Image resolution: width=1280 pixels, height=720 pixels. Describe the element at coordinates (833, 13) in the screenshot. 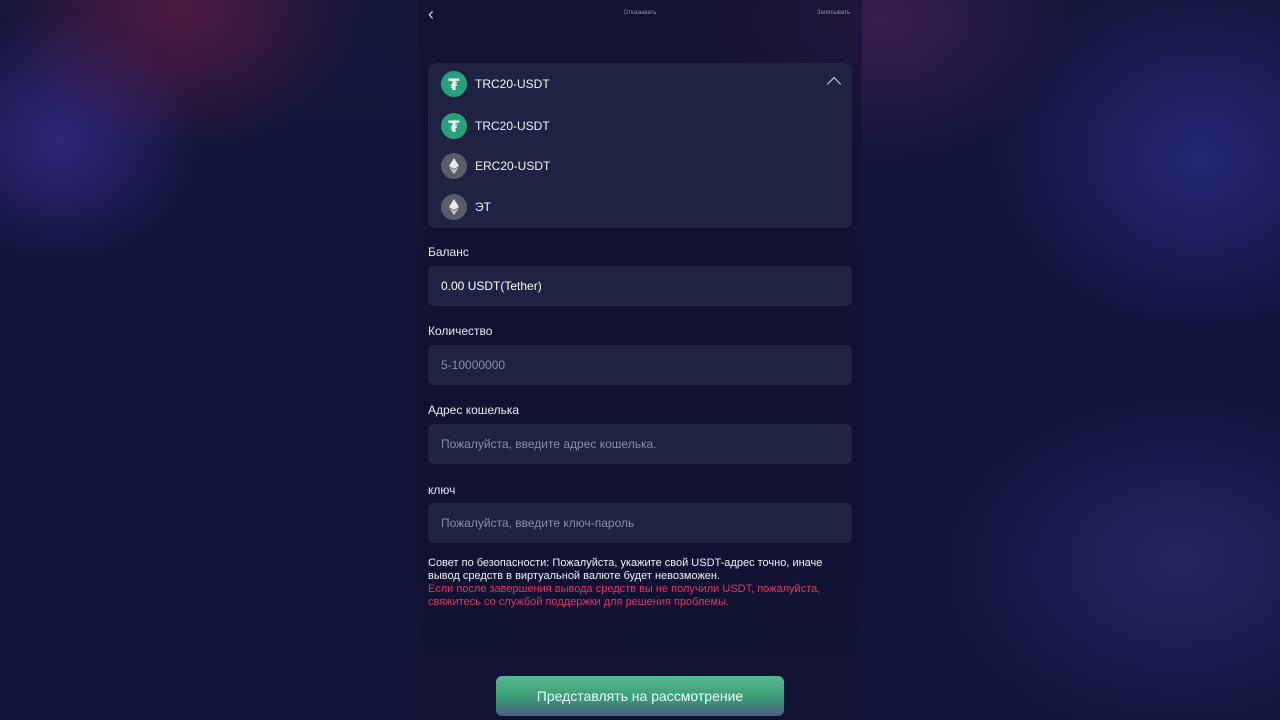

I see `top-right-text: Записывать` at that location.